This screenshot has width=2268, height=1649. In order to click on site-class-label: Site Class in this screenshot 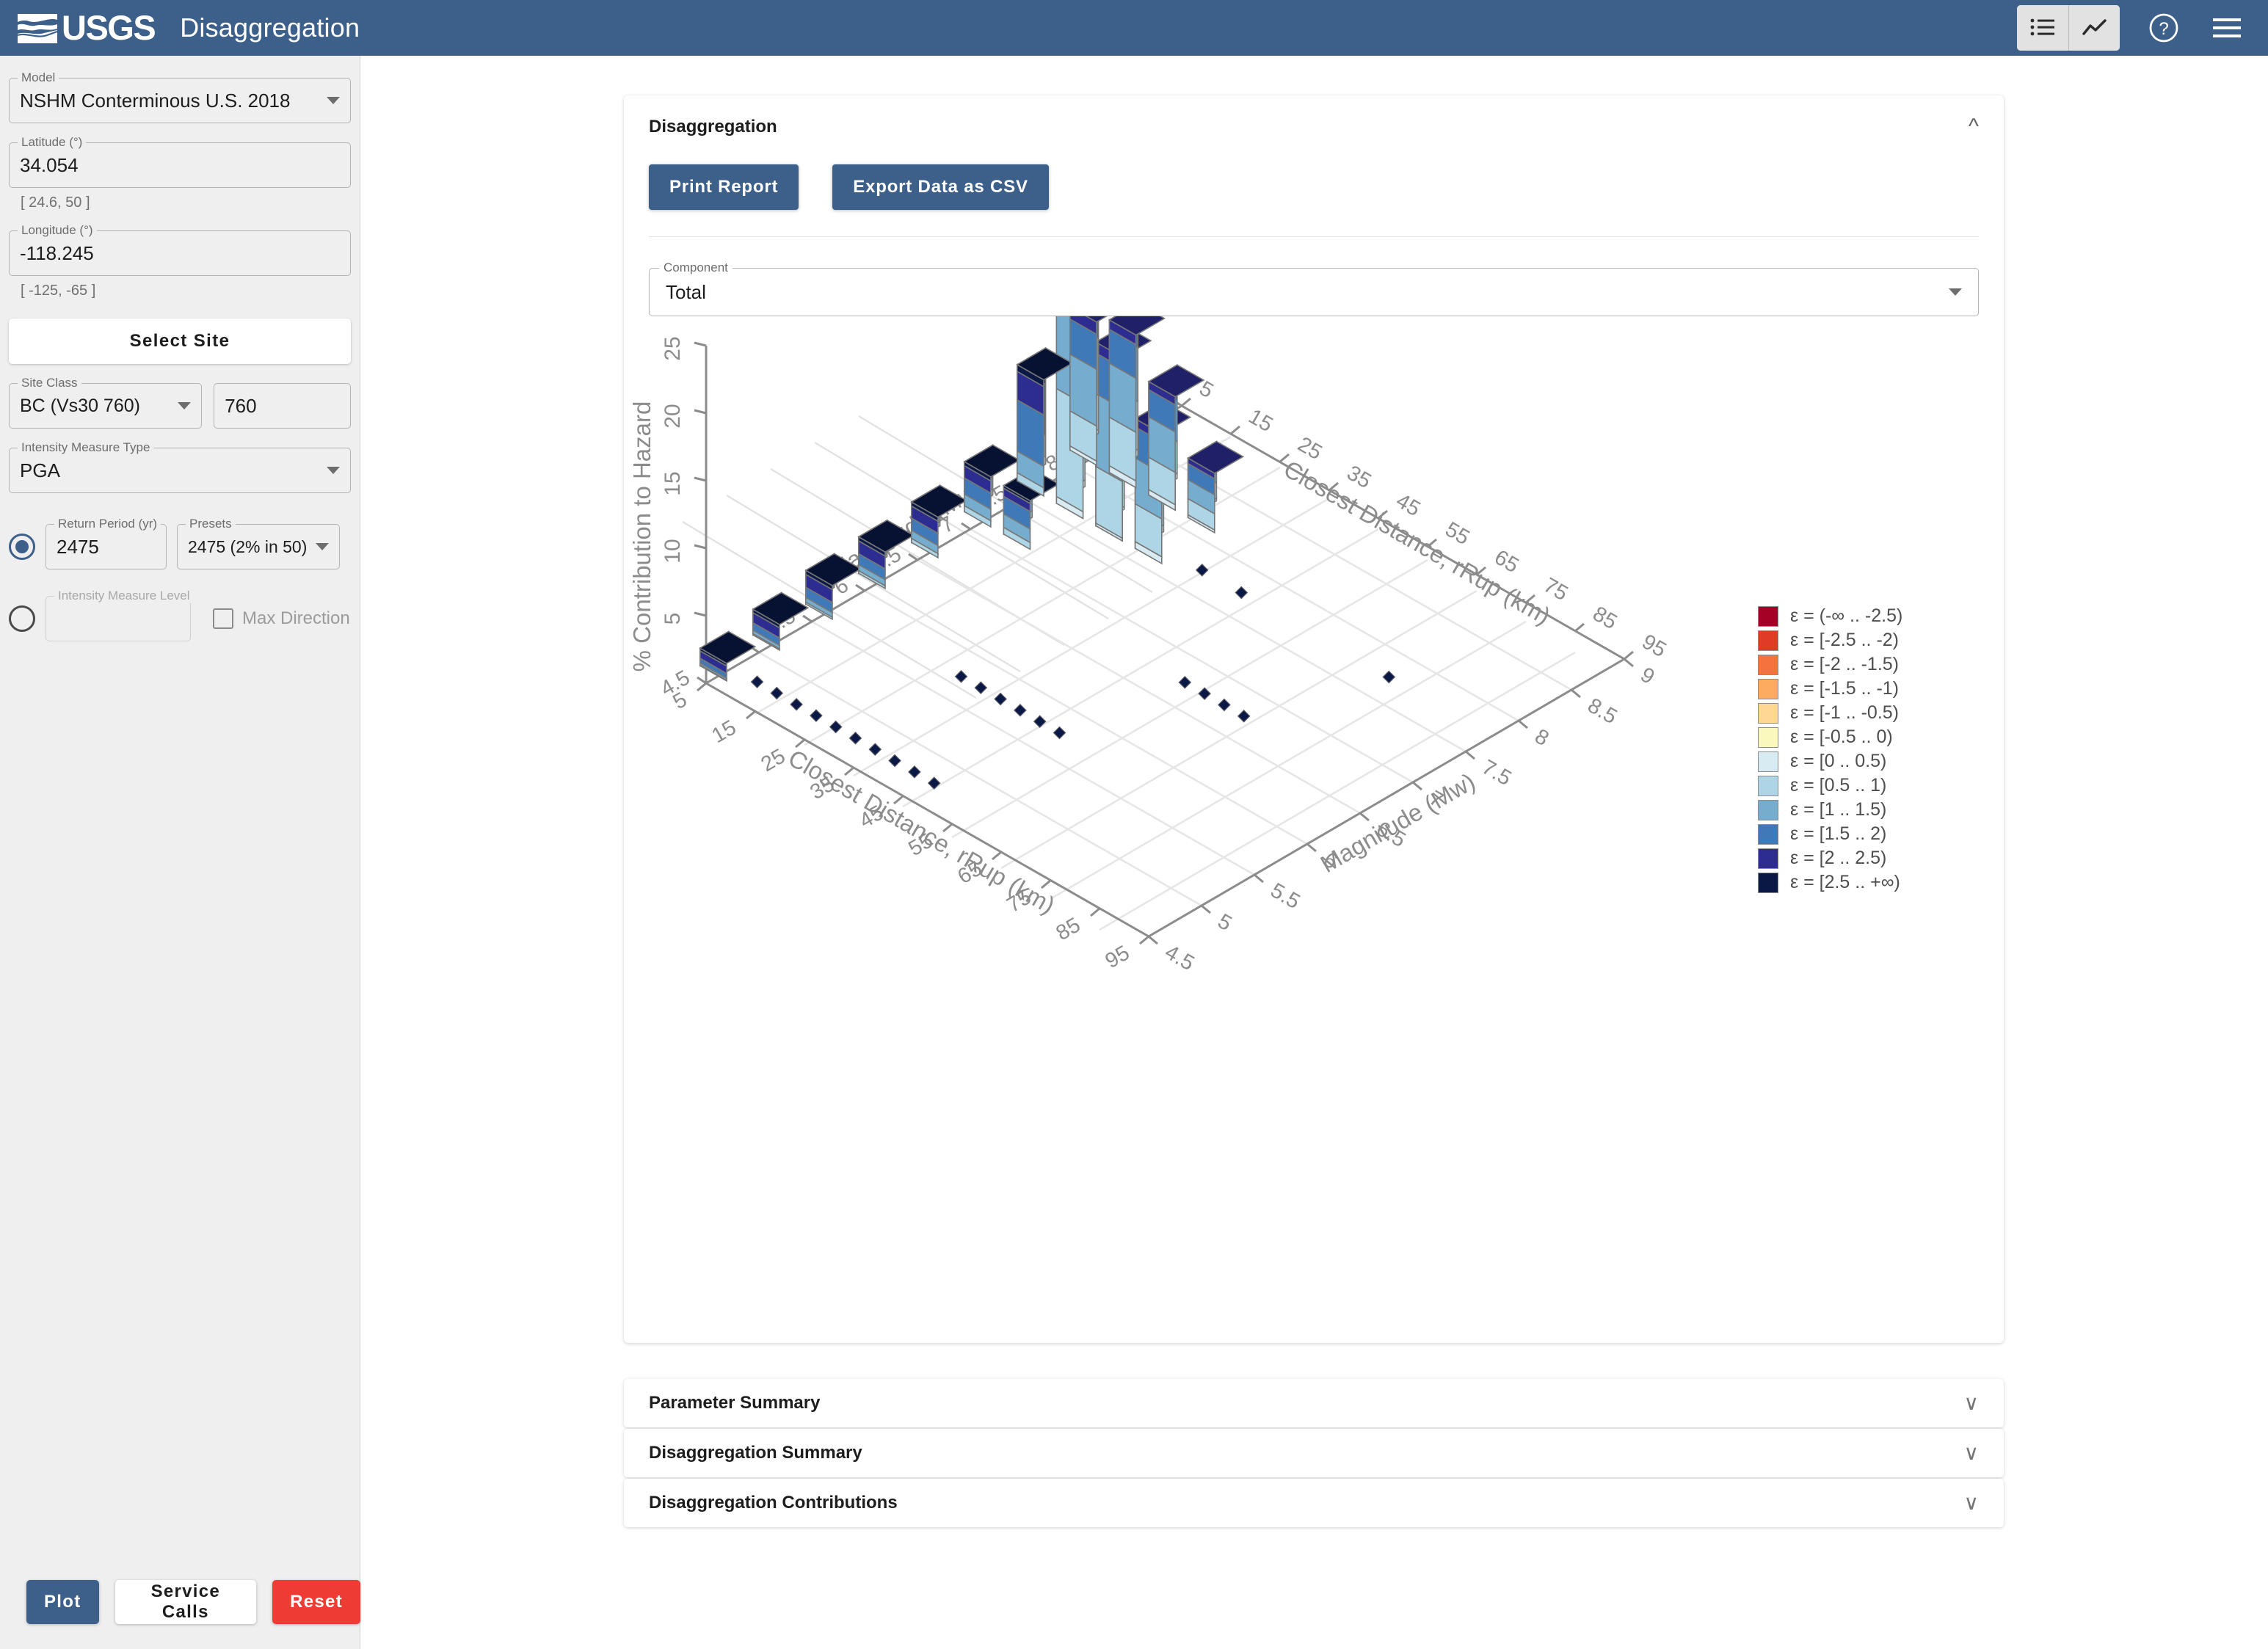, I will do `click(49, 383)`.